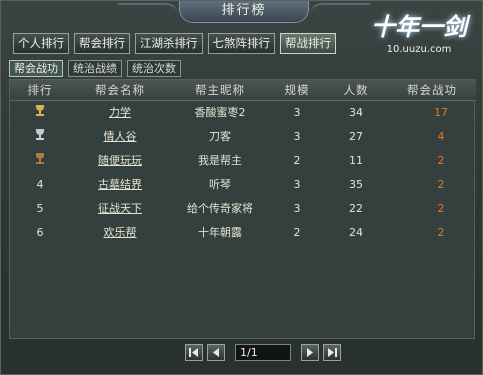 This screenshot has width=483, height=375. What do you see at coordinates (419, 49) in the screenshot?
I see `logo-url: 10.uuzu.com` at bounding box center [419, 49].